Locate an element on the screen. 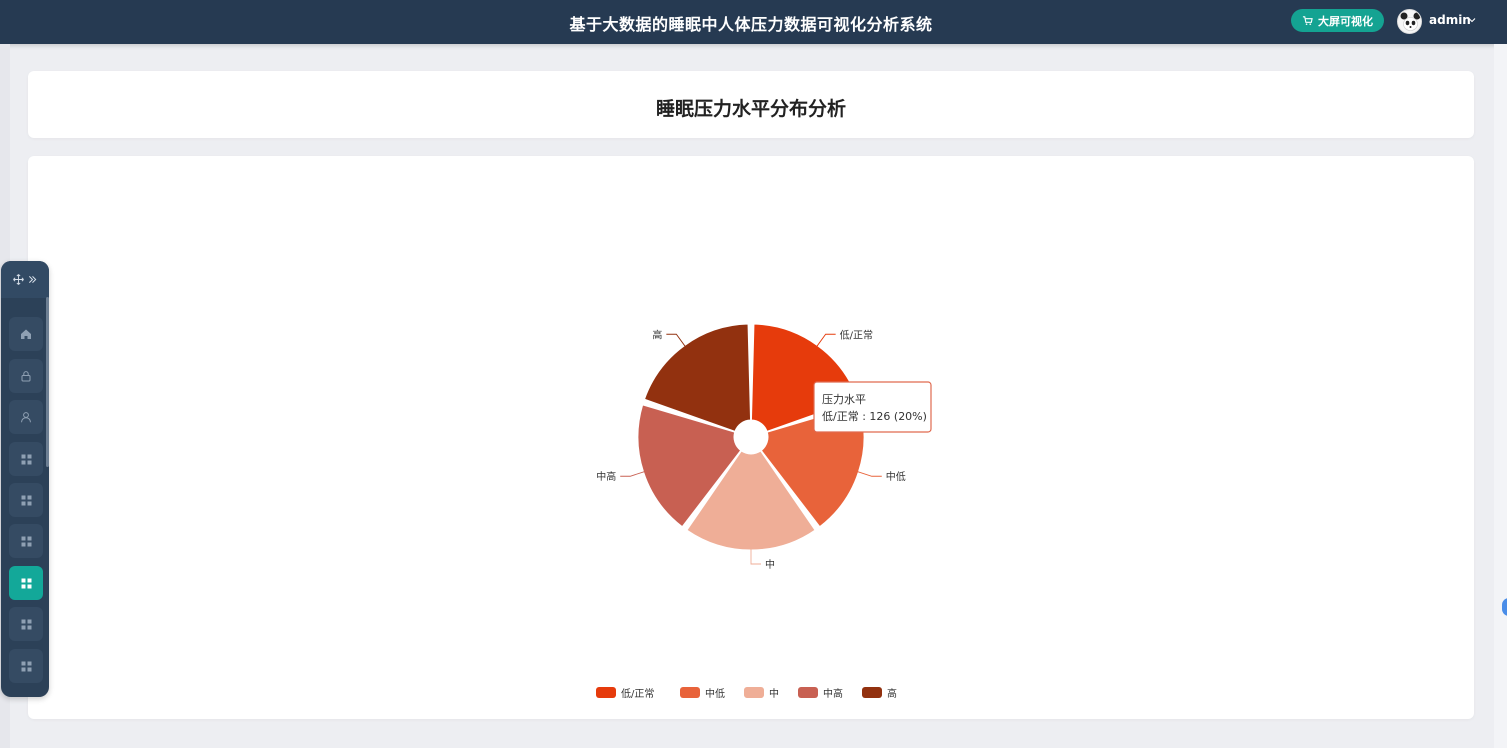 This screenshot has width=1507, height=748. bigscreen-label: 大屏可视化 is located at coordinates (1345, 21).